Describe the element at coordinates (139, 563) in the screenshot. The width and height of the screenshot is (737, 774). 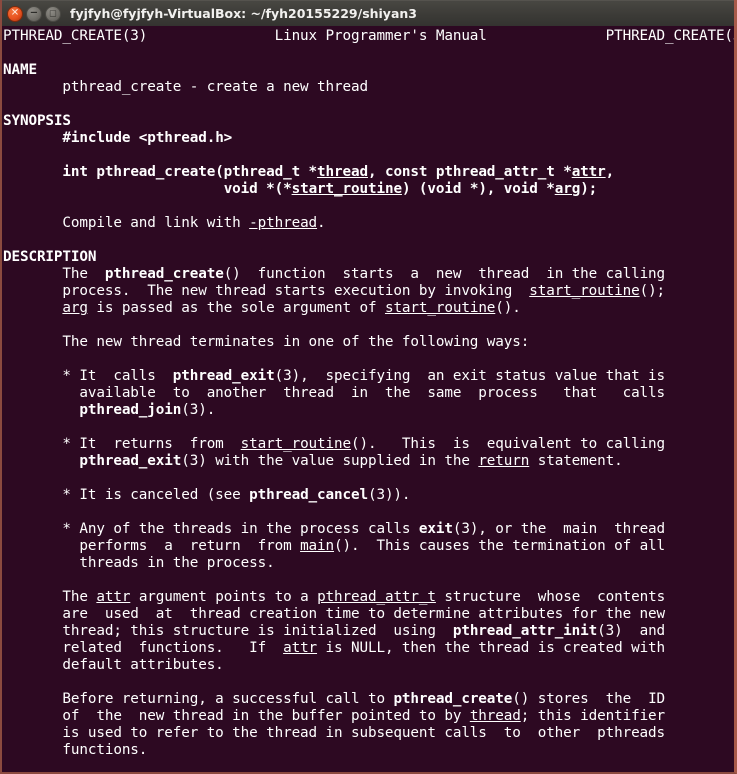
I see `manpage-line-text: threads in the process.` at that location.